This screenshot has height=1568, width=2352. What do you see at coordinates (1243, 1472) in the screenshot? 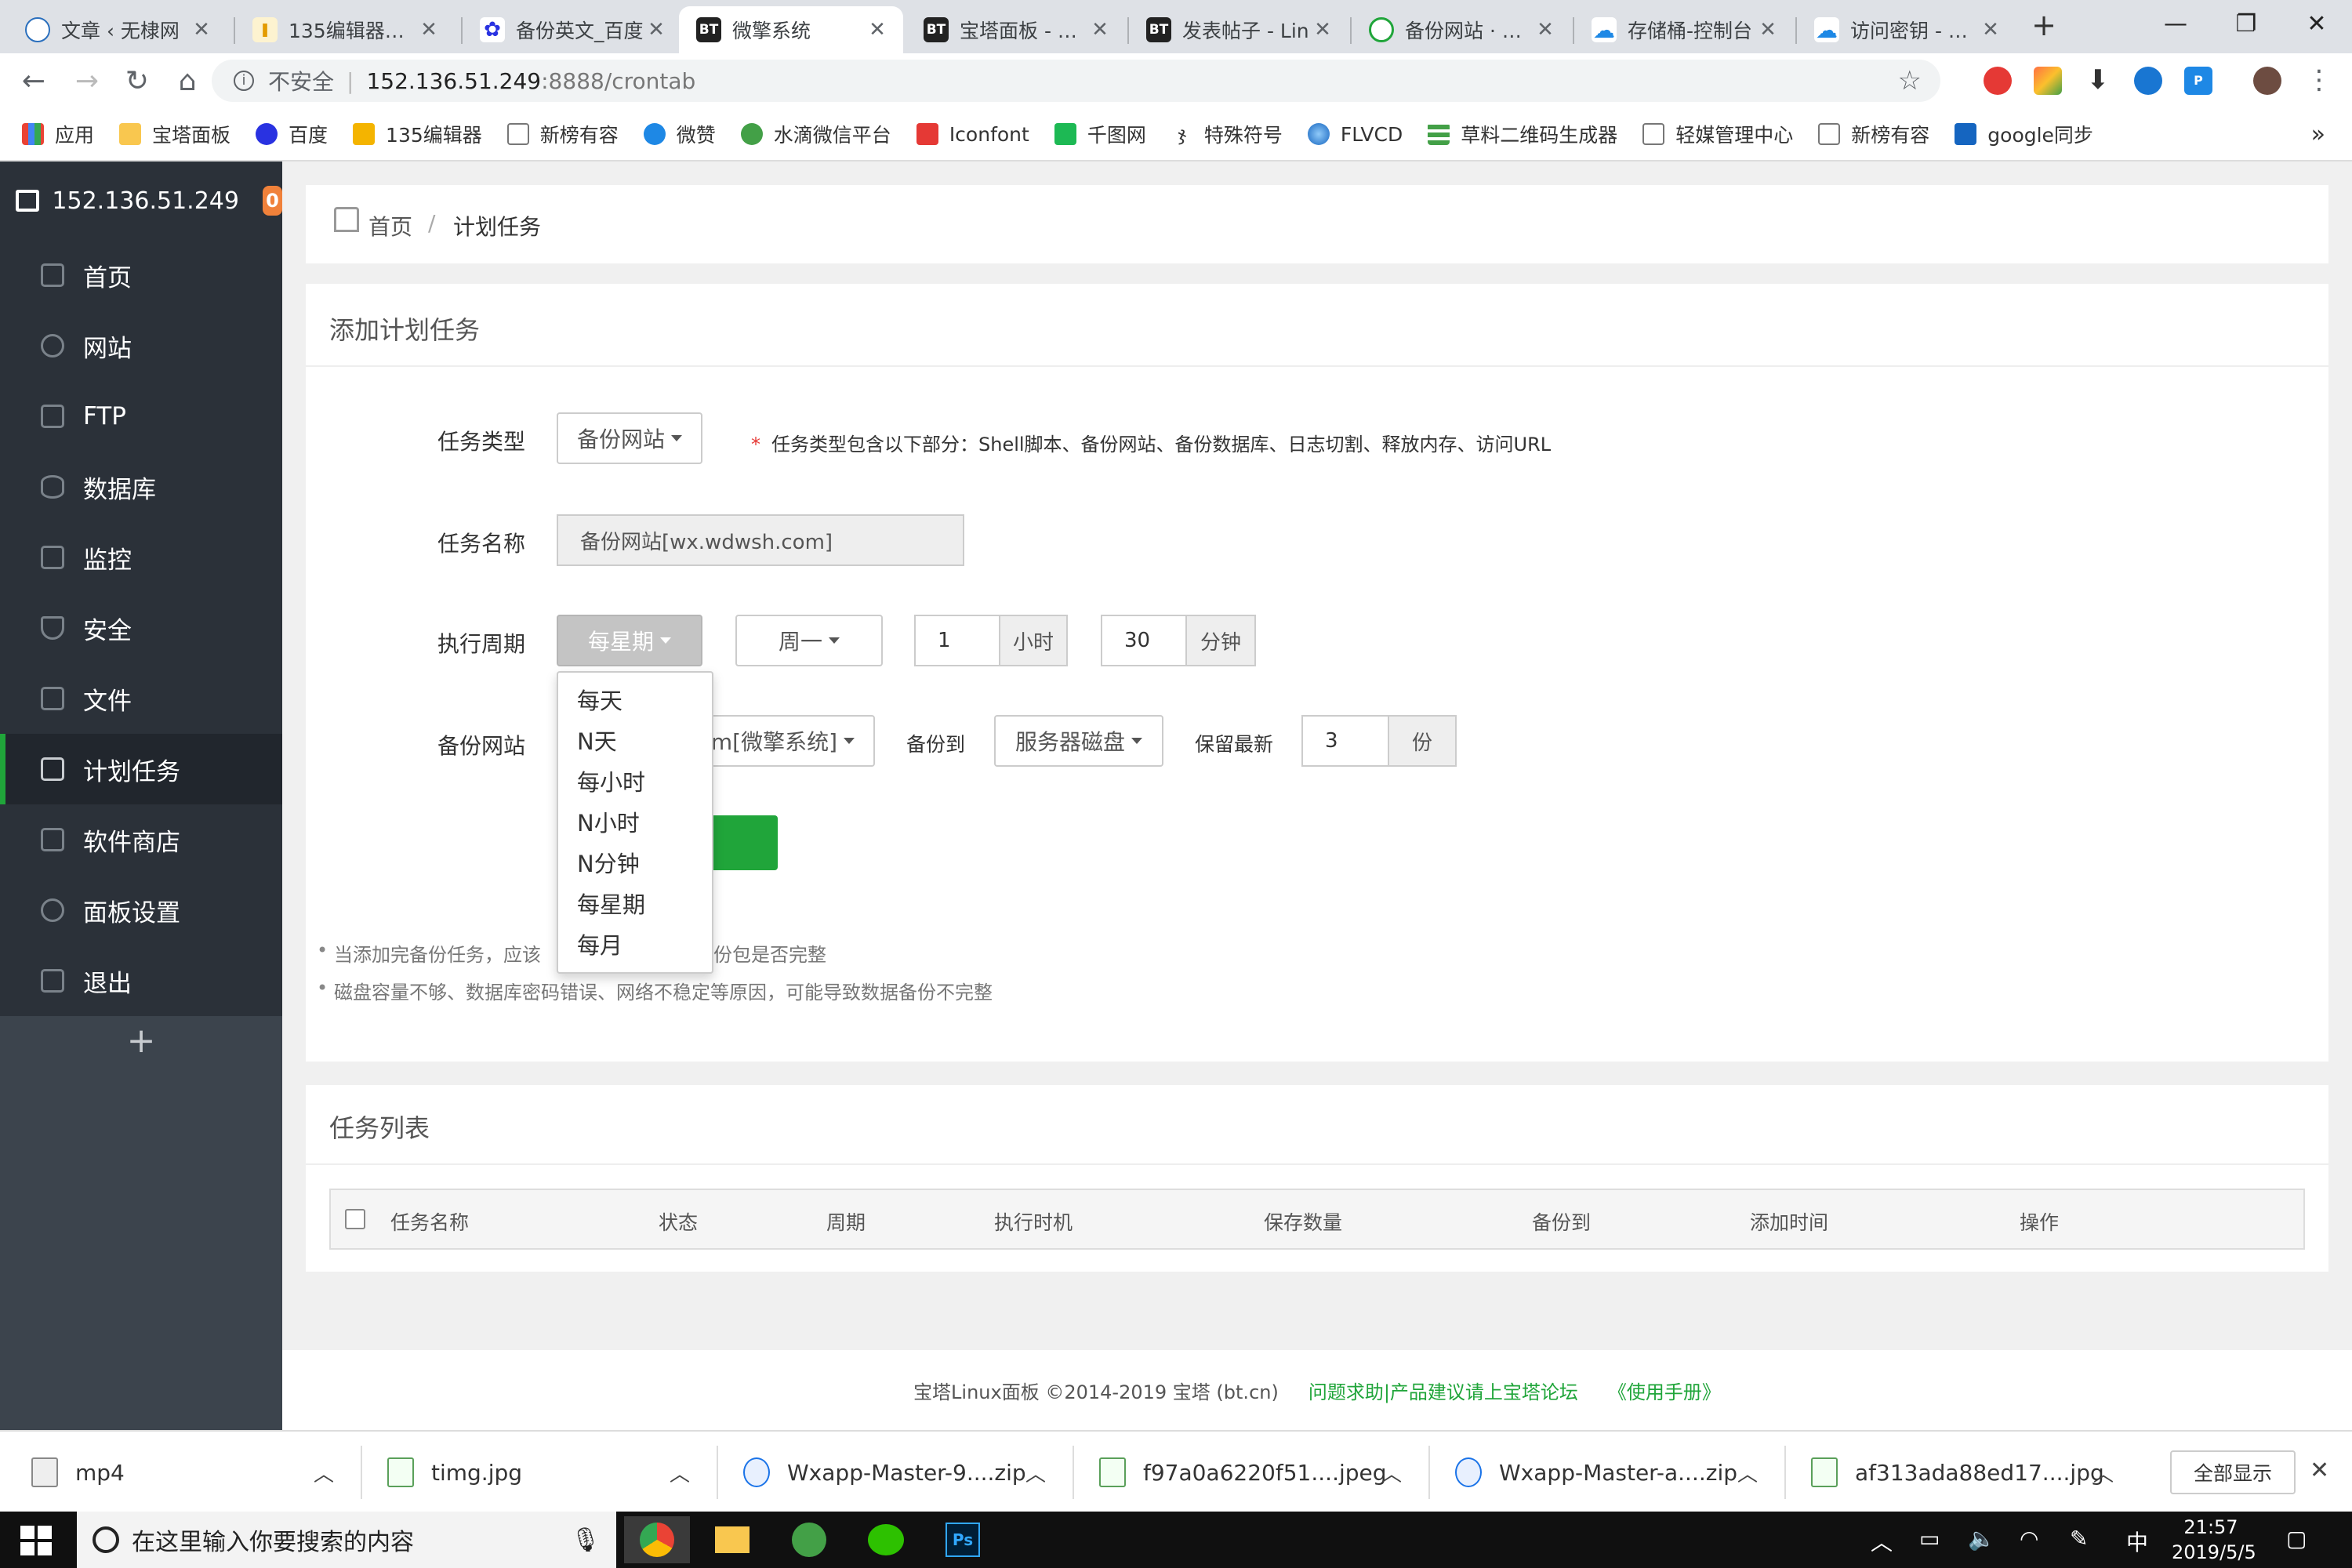
I see `download-item: f97a0a6220f51....jpeg` at bounding box center [1243, 1472].